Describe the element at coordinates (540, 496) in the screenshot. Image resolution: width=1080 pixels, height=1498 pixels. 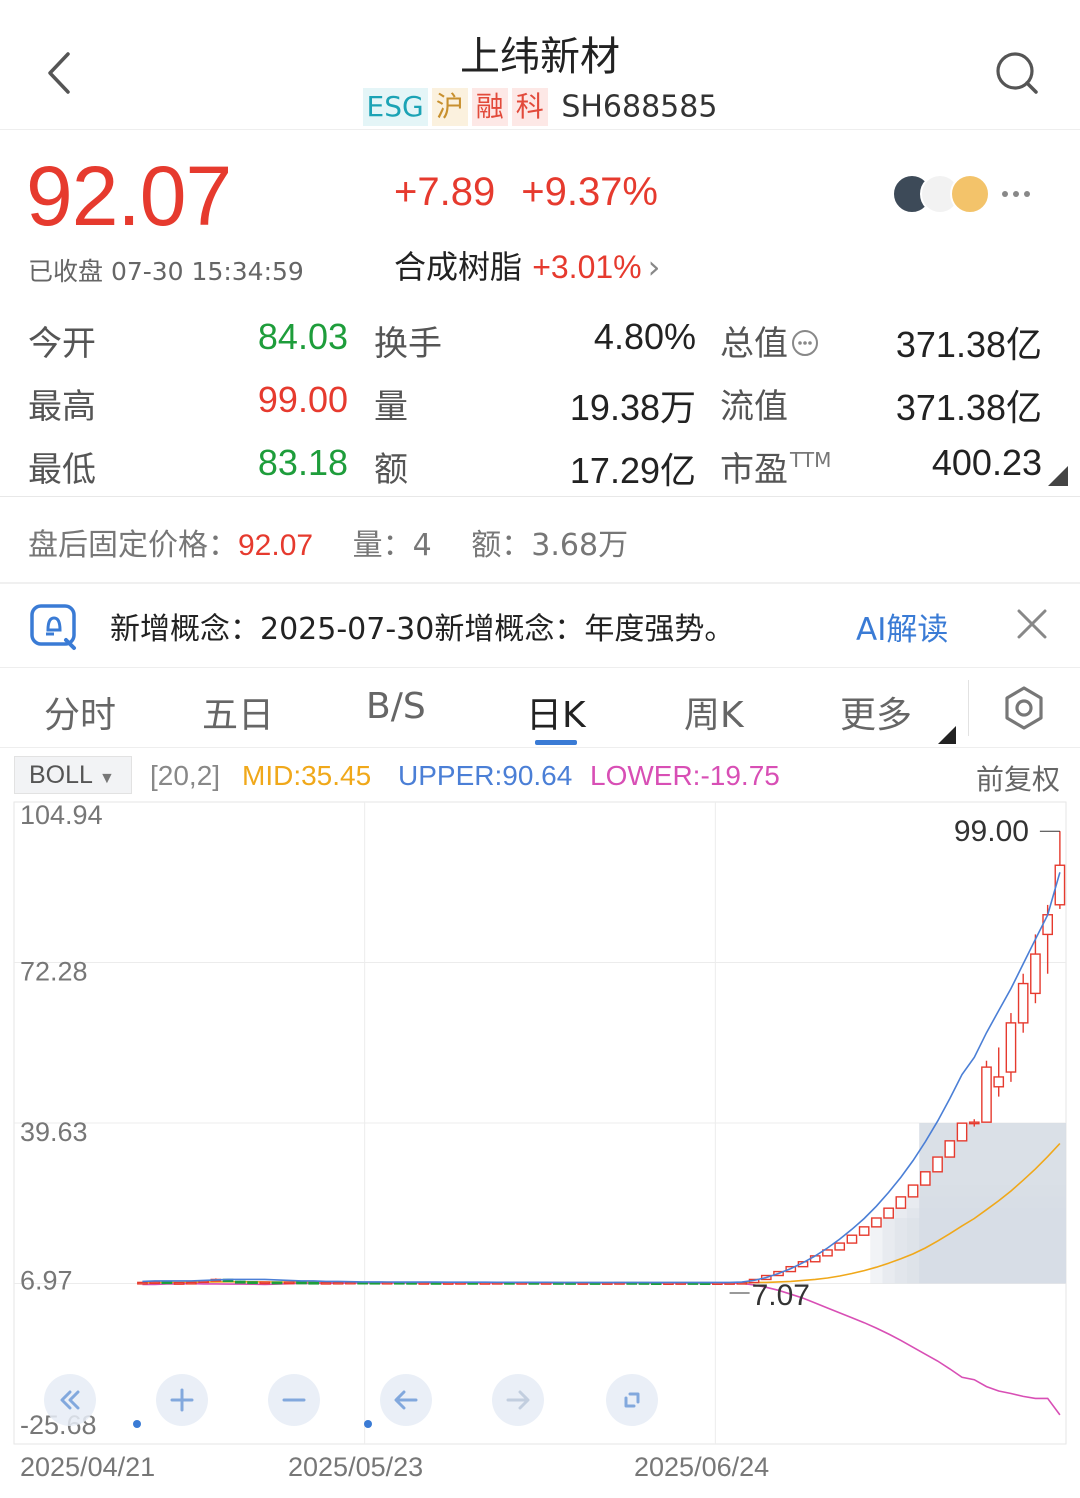
I see `divider` at that location.